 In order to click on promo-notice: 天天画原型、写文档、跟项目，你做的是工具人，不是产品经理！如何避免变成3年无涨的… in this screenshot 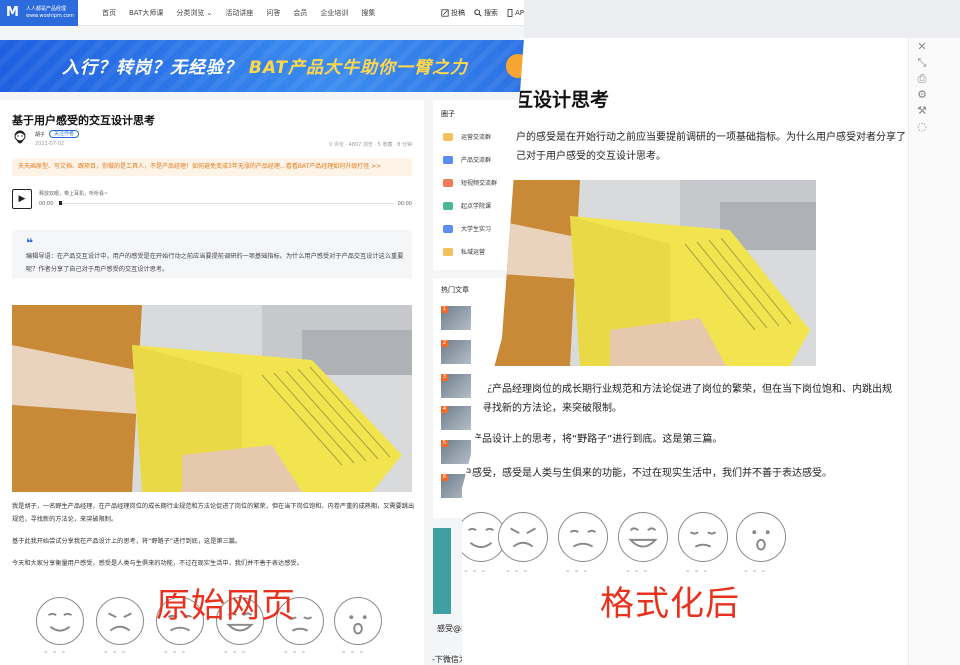, I will do `click(212, 167)`.